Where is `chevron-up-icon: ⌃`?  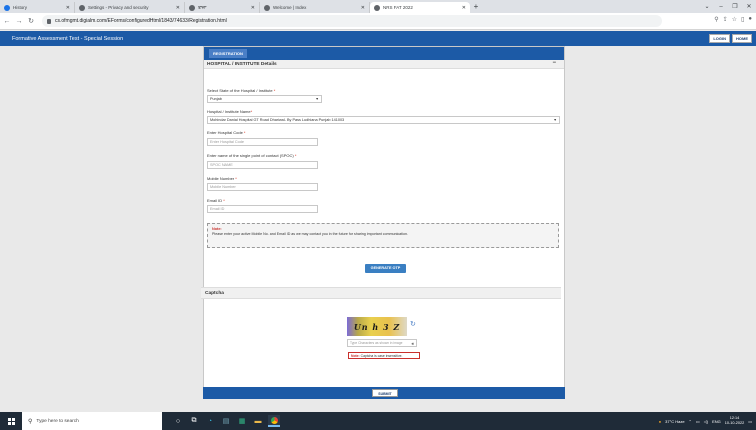
chevron-up-icon: ⌃ is located at coordinates (690, 421).